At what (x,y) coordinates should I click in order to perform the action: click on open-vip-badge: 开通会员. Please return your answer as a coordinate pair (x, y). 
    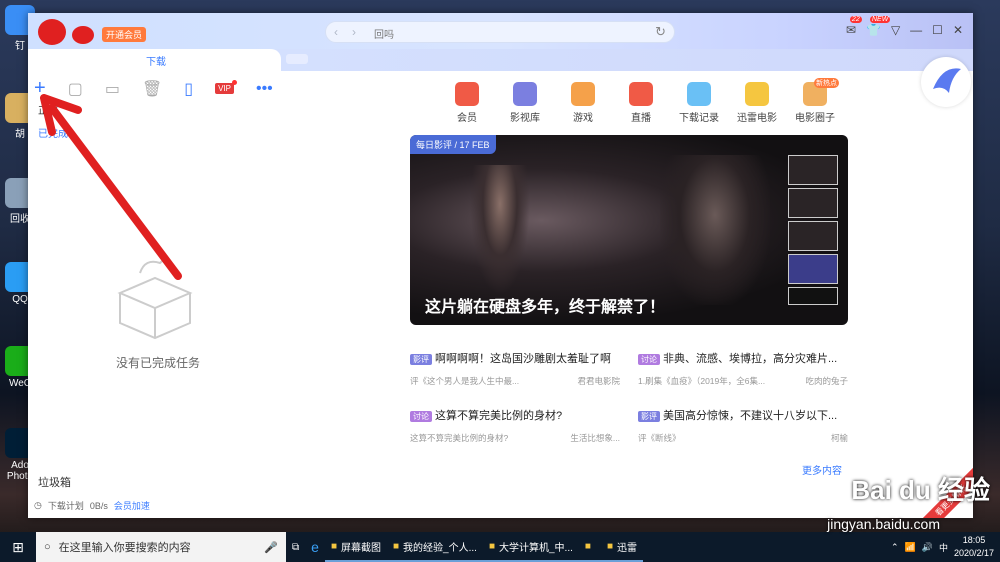
    Looking at the image, I should click on (124, 34).